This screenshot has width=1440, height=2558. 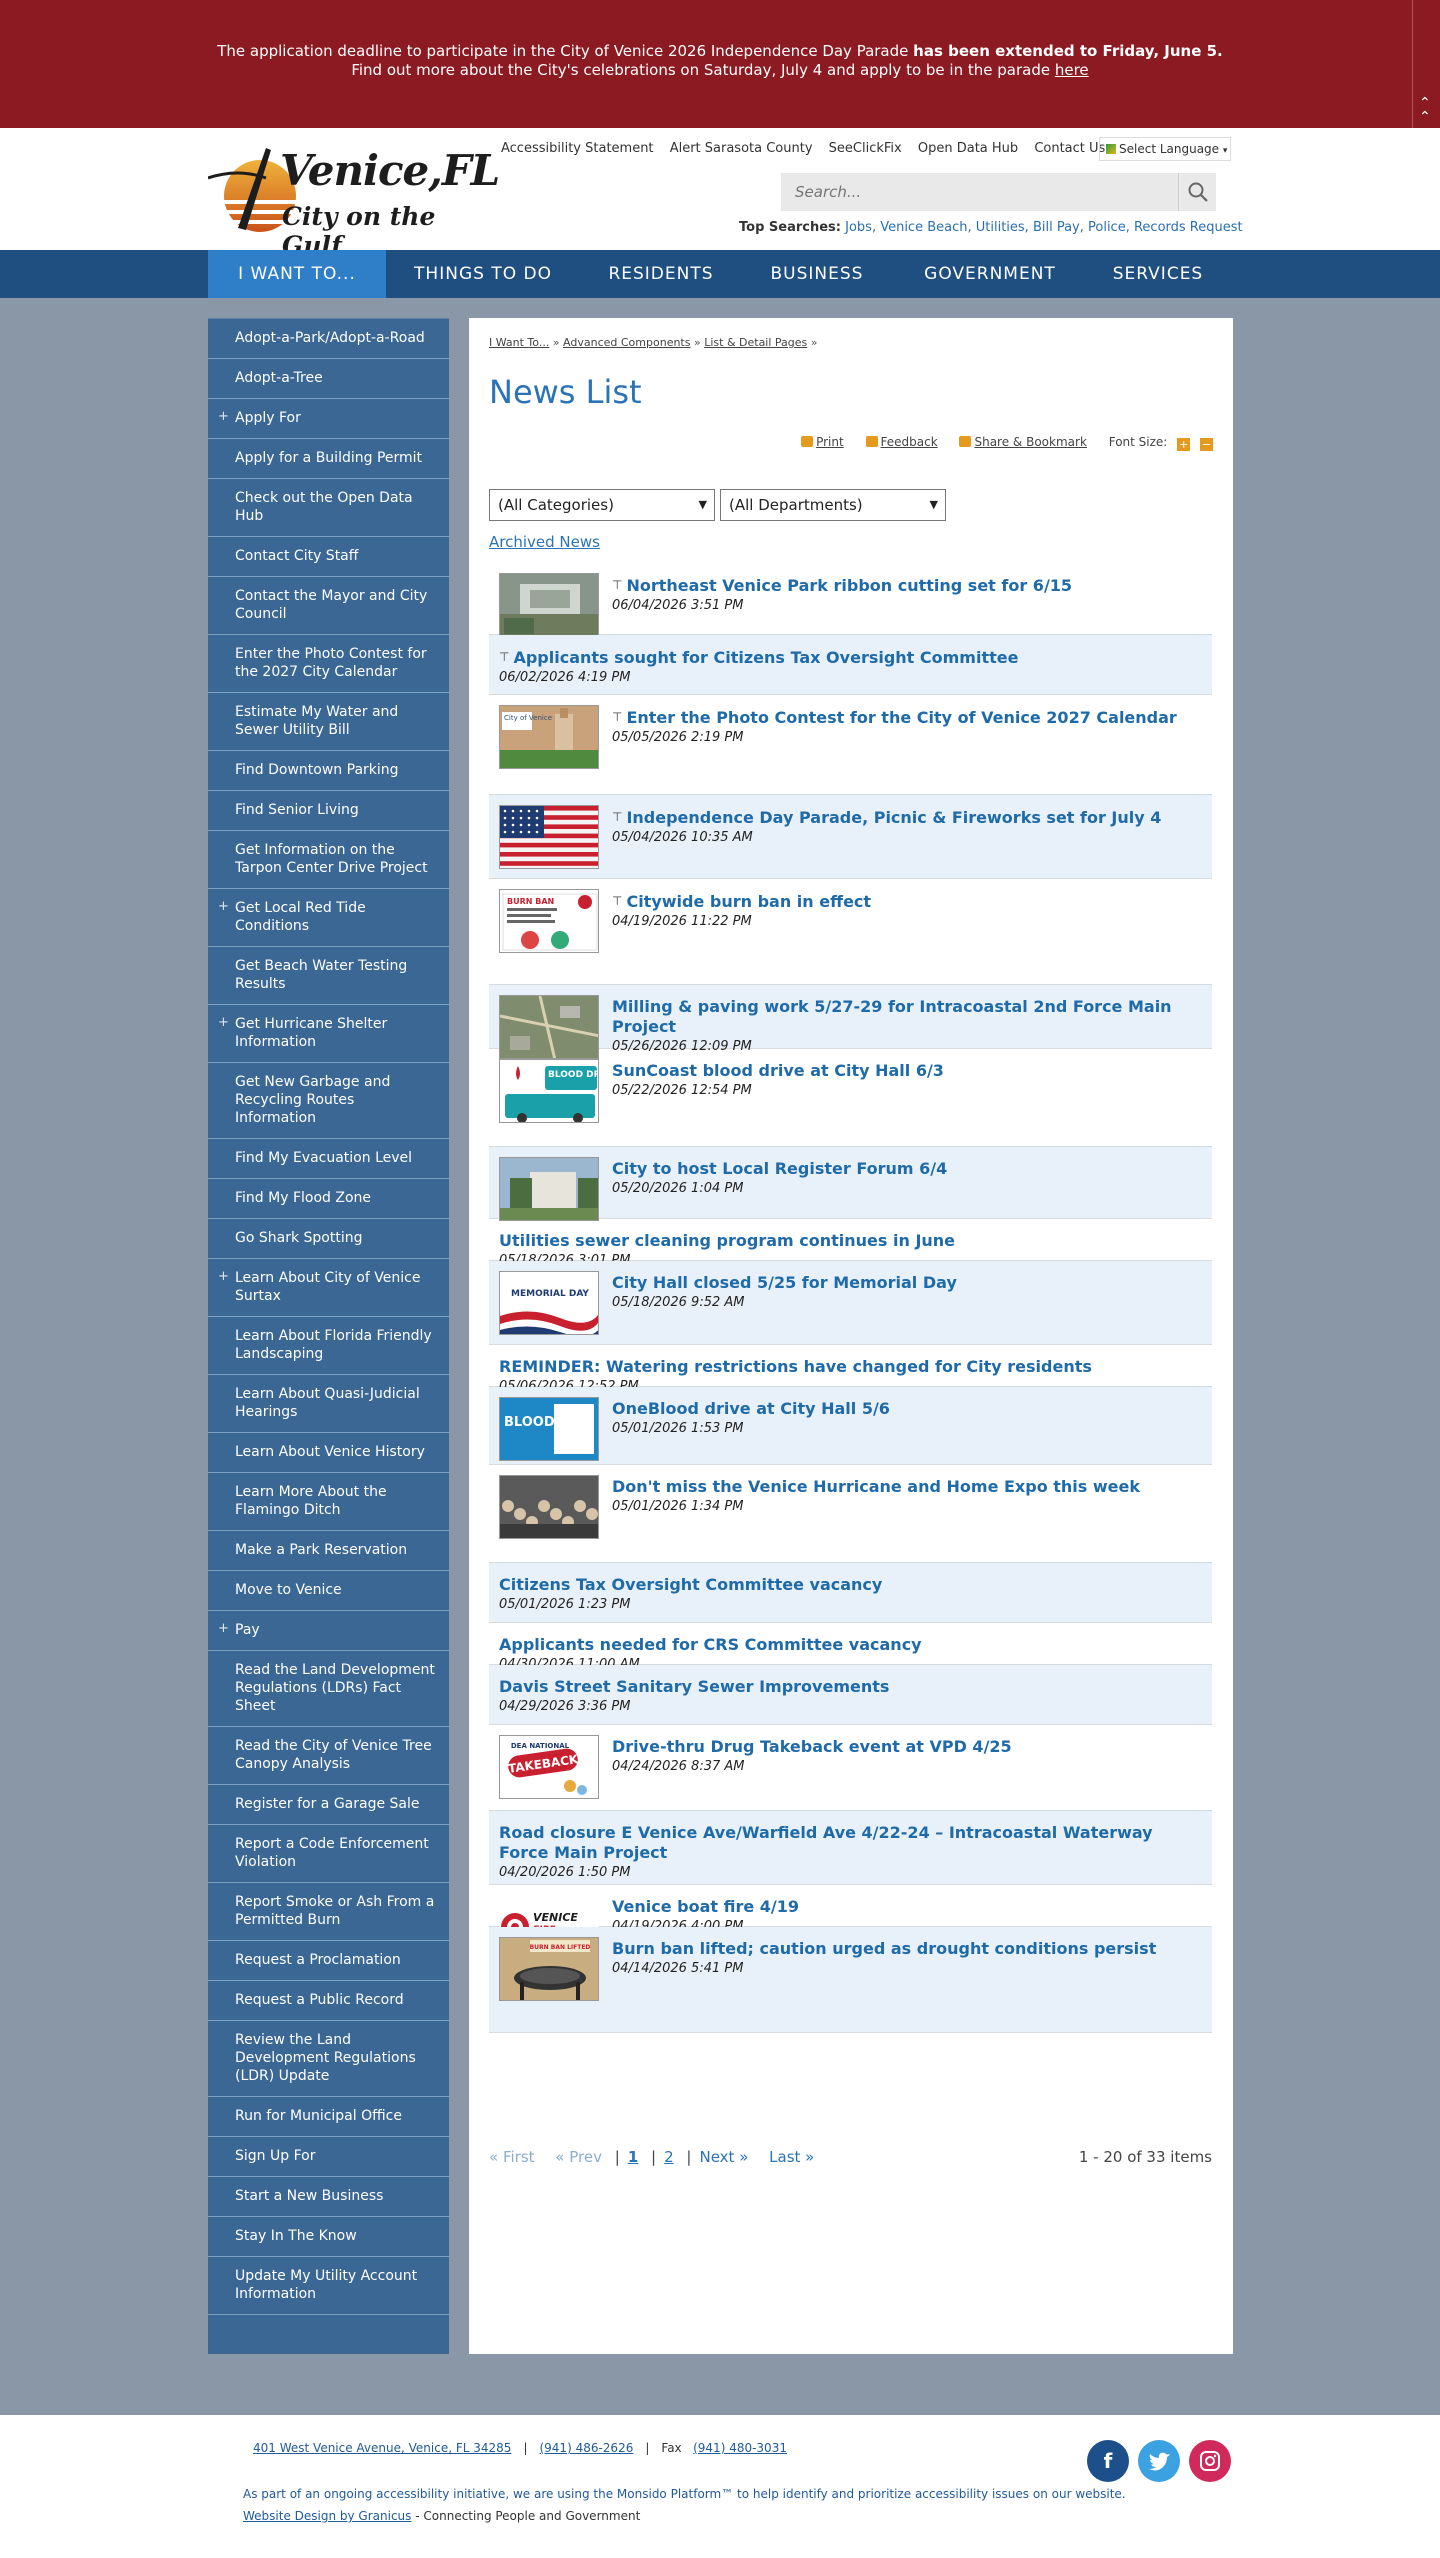 What do you see at coordinates (1159, 2461) in the screenshot?
I see `twitter-icon` at bounding box center [1159, 2461].